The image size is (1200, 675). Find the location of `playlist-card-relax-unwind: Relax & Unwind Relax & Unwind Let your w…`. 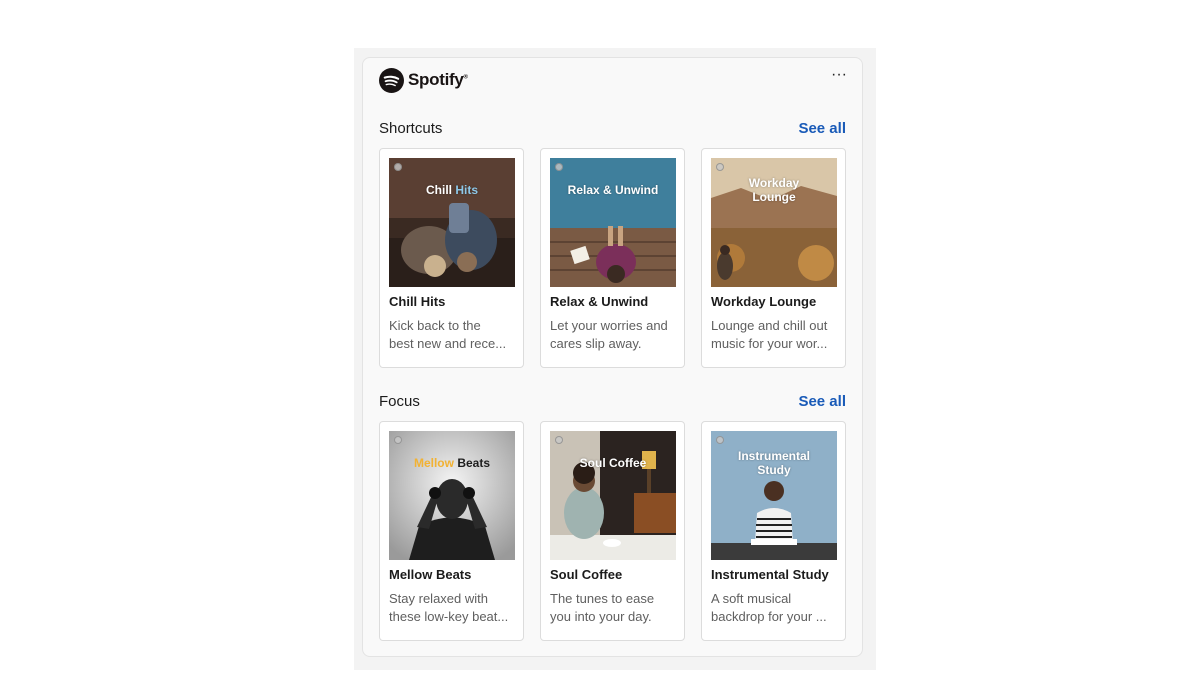

playlist-card-relax-unwind: Relax & Unwind Relax & Unwind Let your w… is located at coordinates (612, 258).